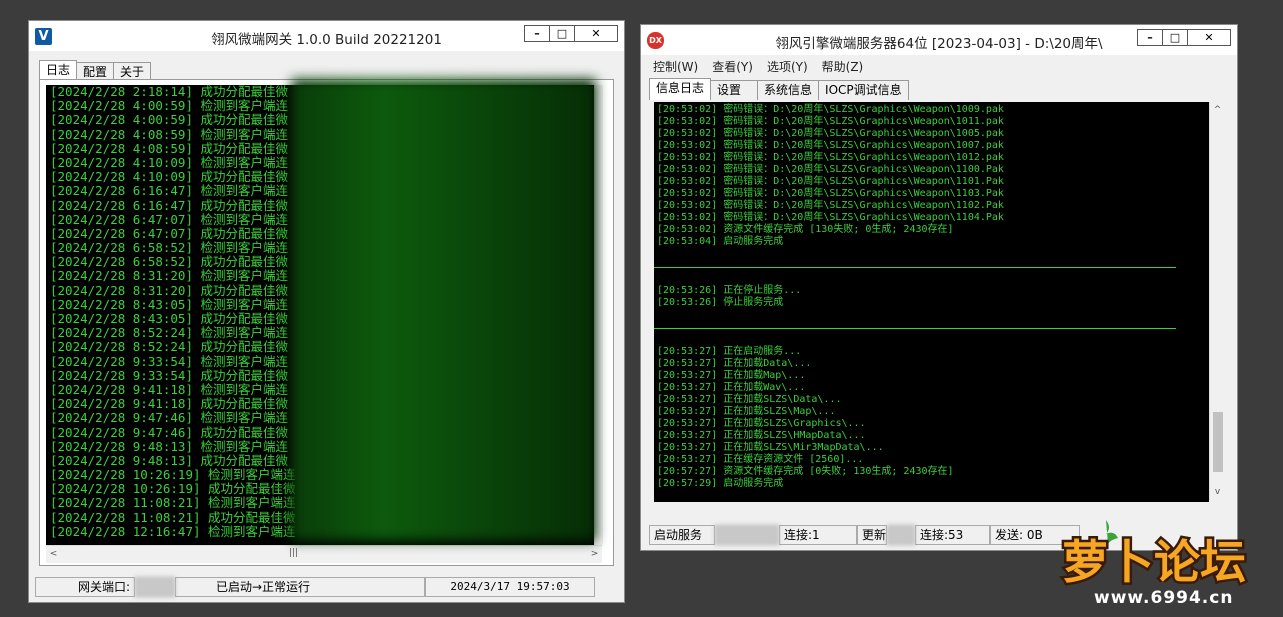  I want to click on gateway-time: 2024/3/17 19:57:03, so click(510, 587).